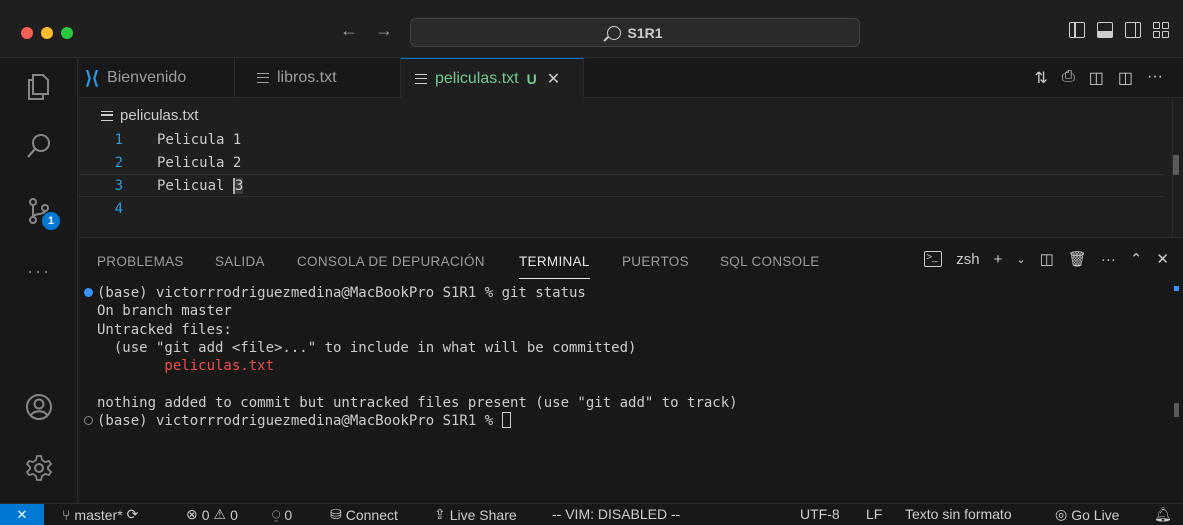 Image resolution: width=1183 pixels, height=525 pixels. What do you see at coordinates (234, 514) in the screenshot?
I see `warning-count: 0` at bounding box center [234, 514].